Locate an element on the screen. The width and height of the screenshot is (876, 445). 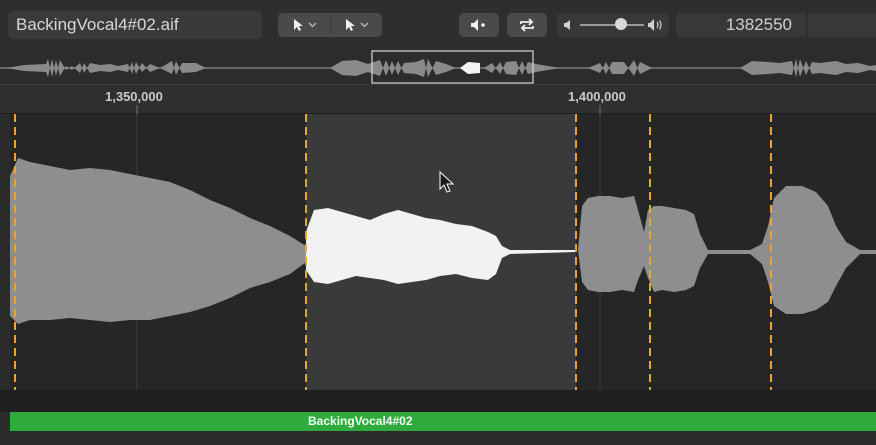
overview-waveform is located at coordinates (438, 67).